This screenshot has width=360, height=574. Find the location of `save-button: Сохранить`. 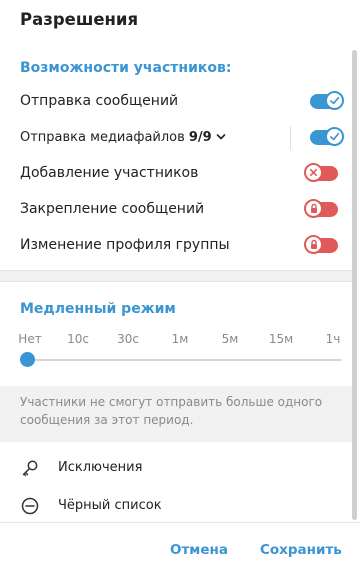

save-button: Сохранить is located at coordinates (301, 550).